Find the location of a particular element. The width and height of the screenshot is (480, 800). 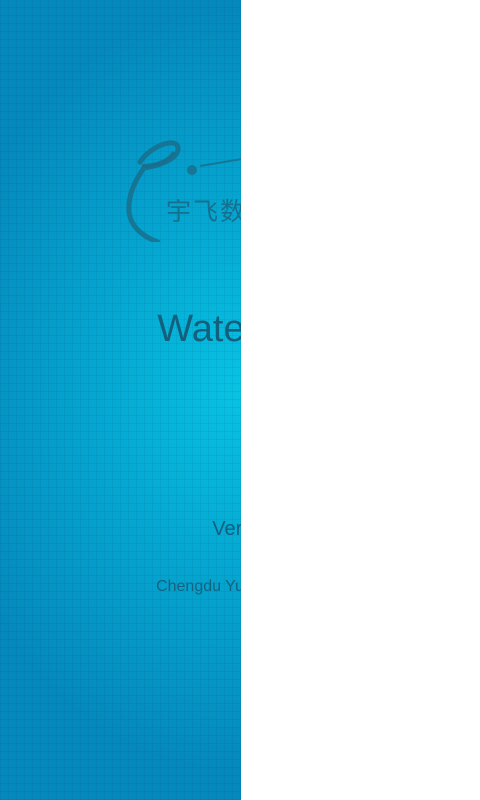

logo-chinese-text: 宇飞数 is located at coordinates (203, 211).